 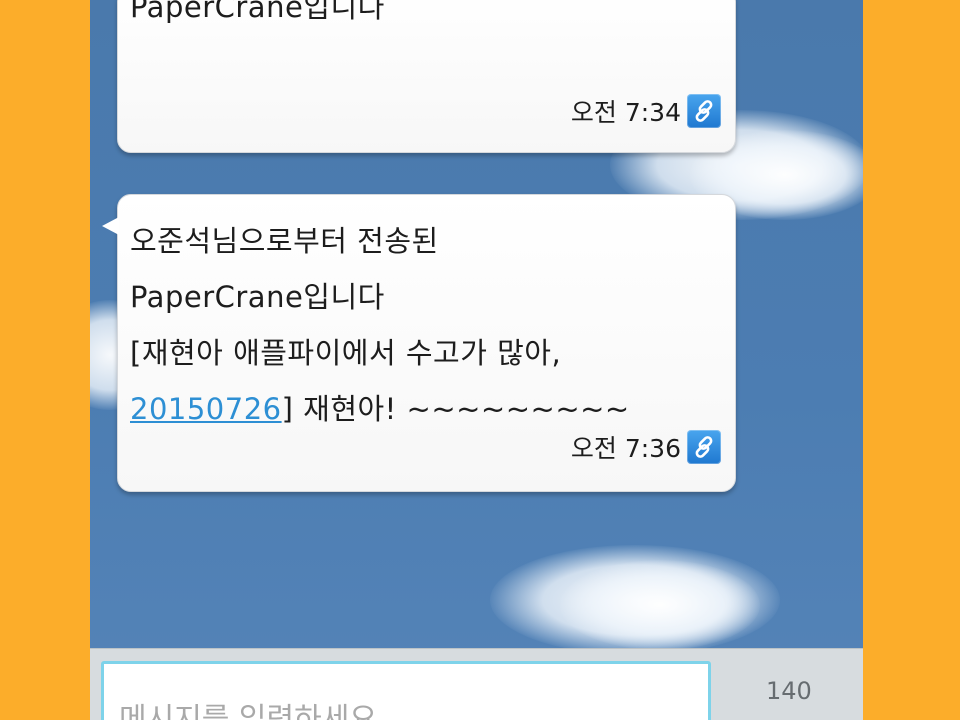 I want to click on message-time: 오전 7:36, so click(x=625, y=448).